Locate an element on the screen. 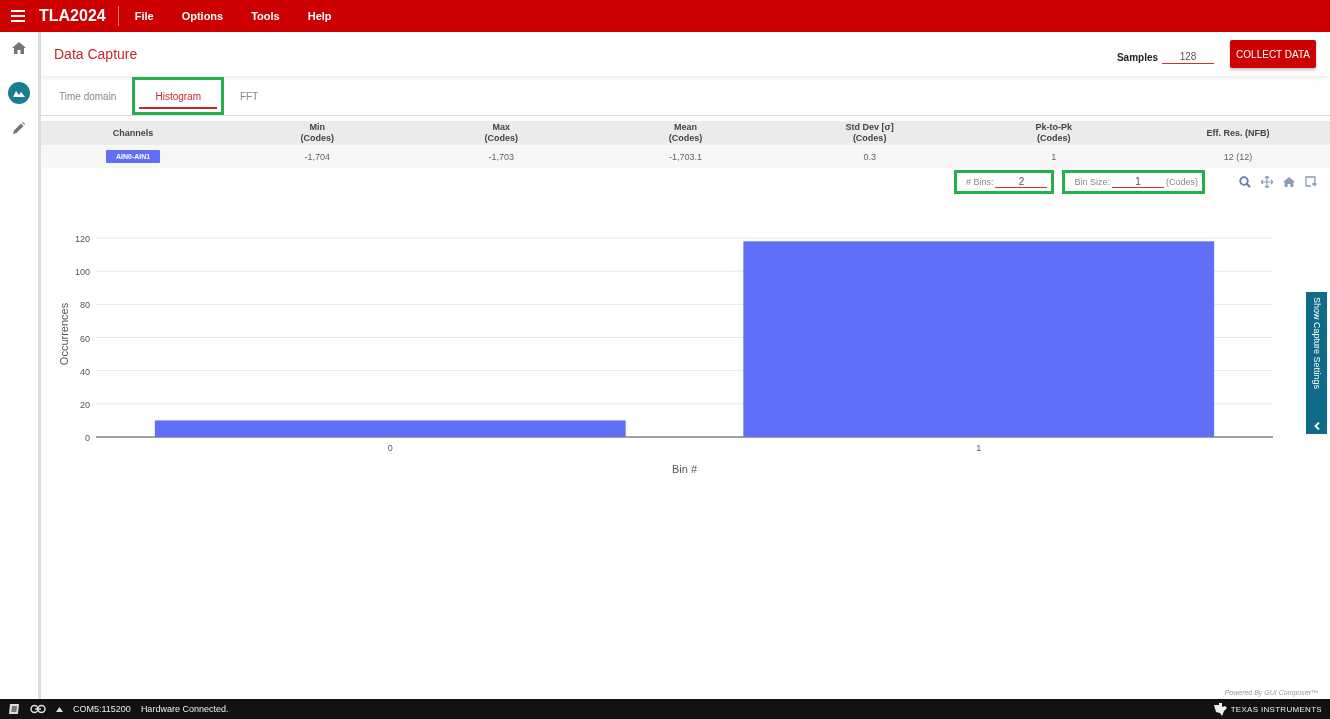 This screenshot has height=719, width=1330. y-tick-label: 60 is located at coordinates (85, 338).